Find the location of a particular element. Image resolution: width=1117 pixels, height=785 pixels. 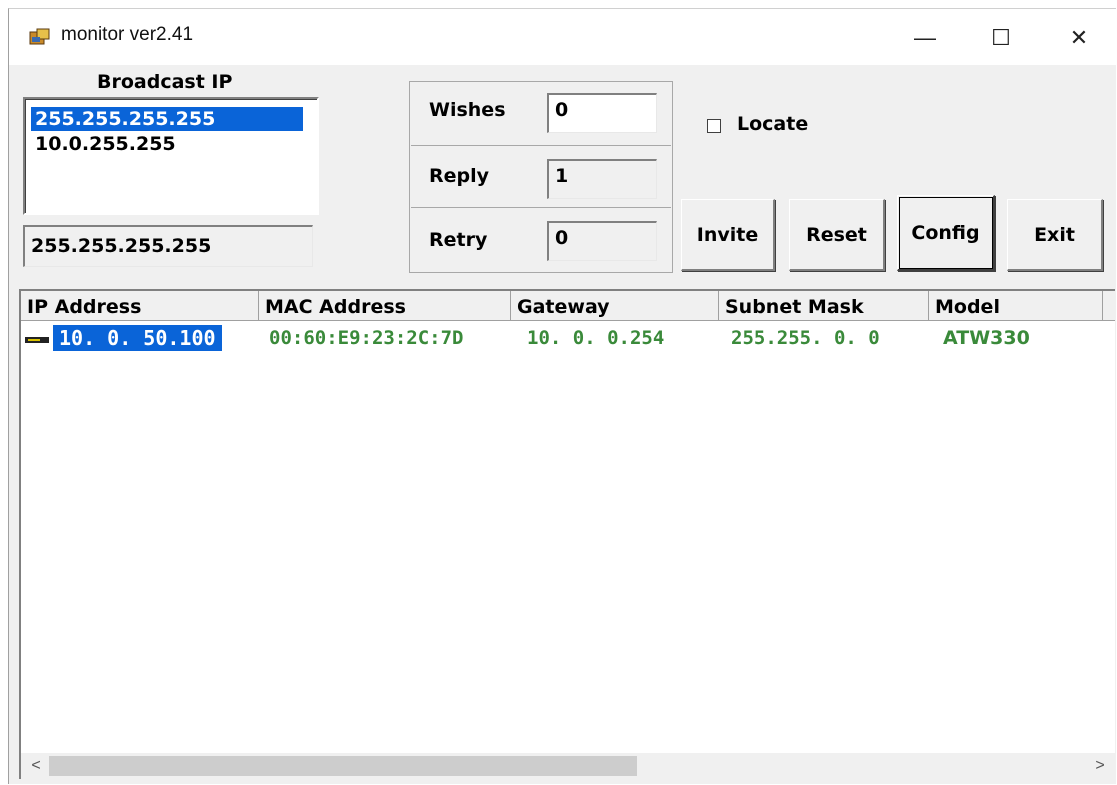

row-gateway-cell: 10. 0. 0.254 is located at coordinates (596, 338).